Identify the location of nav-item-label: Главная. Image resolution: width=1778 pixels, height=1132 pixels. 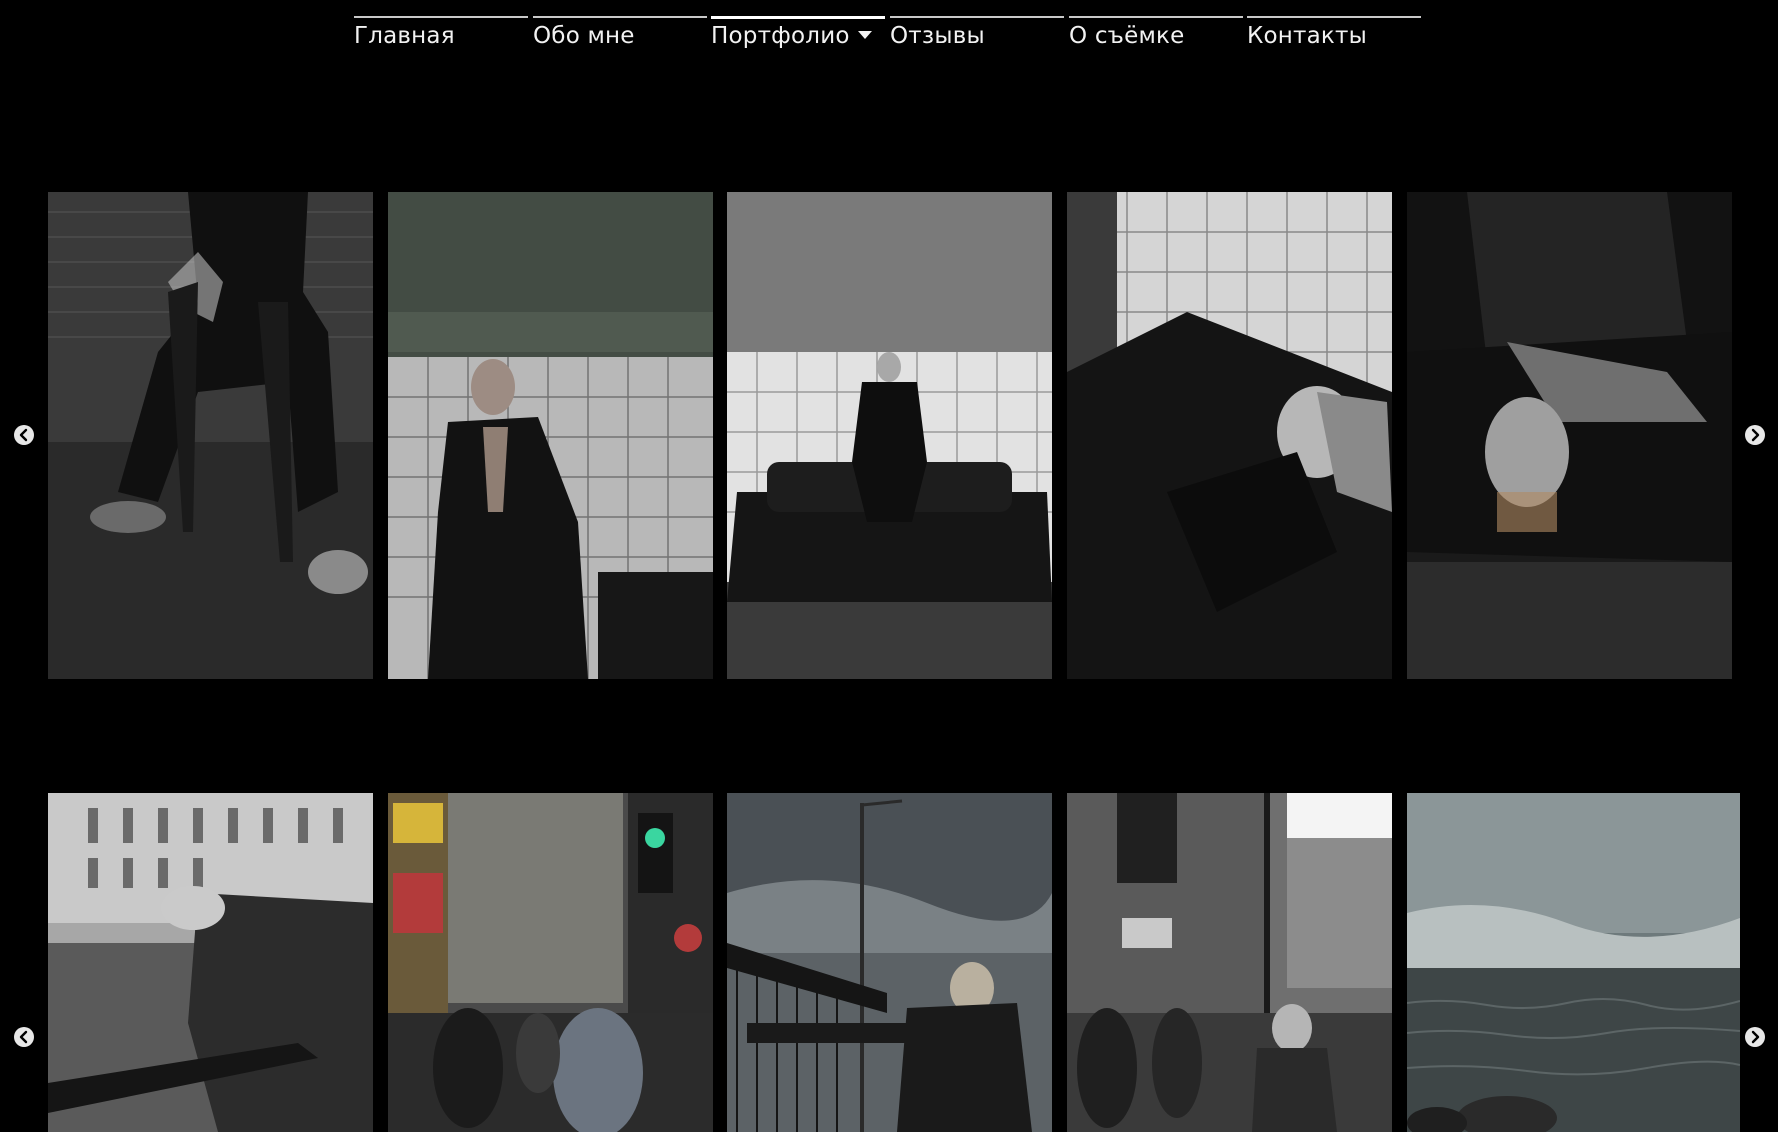
(404, 36).